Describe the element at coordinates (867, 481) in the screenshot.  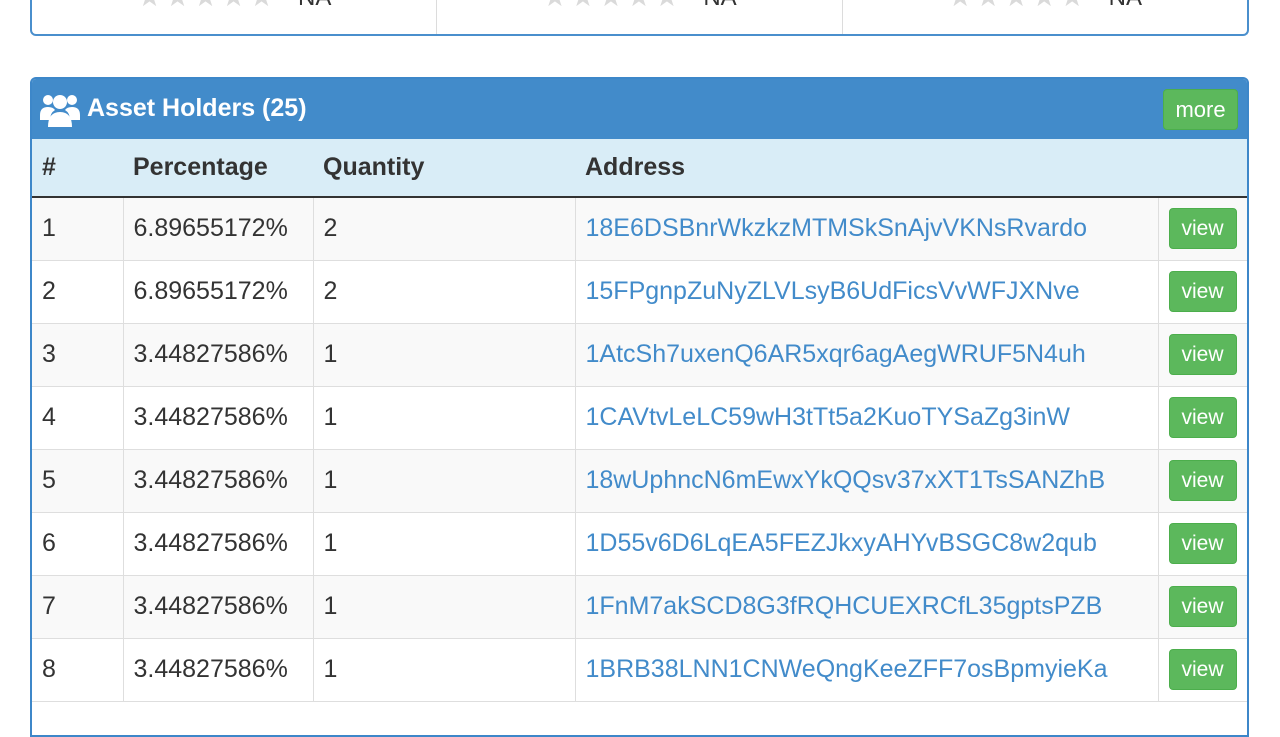
I see `address-link: 18wUphncN6mEwxYkQQsv37xXT1TsSANZhB` at that location.